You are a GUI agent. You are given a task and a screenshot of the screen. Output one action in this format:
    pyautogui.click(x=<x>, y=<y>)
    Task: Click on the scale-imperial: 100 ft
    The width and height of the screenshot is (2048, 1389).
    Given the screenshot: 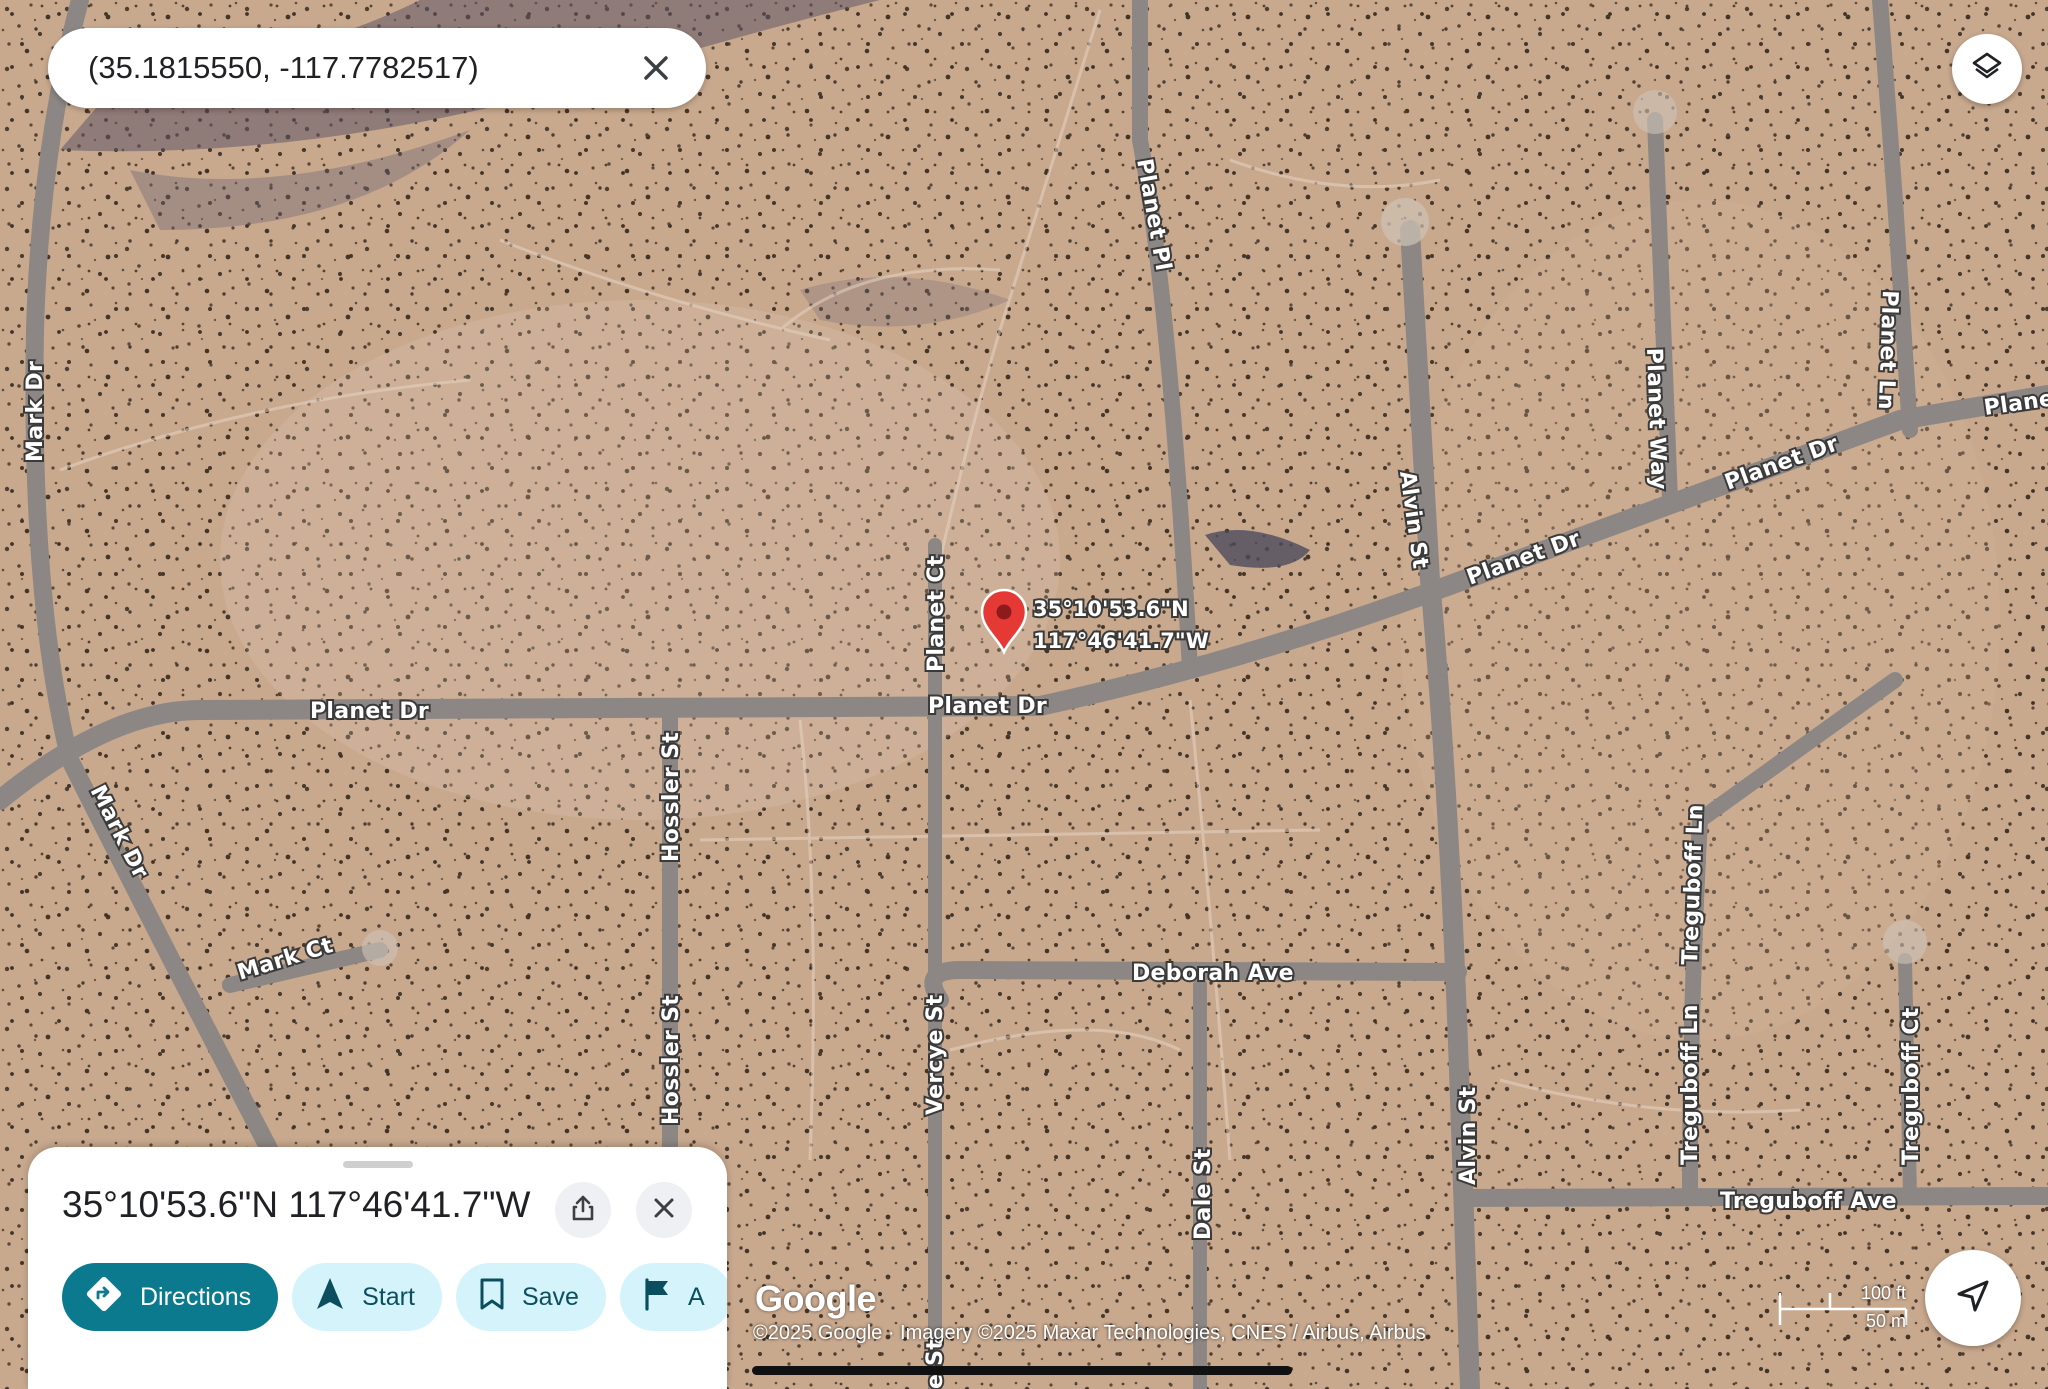 What is the action you would take?
    pyautogui.click(x=1883, y=1293)
    